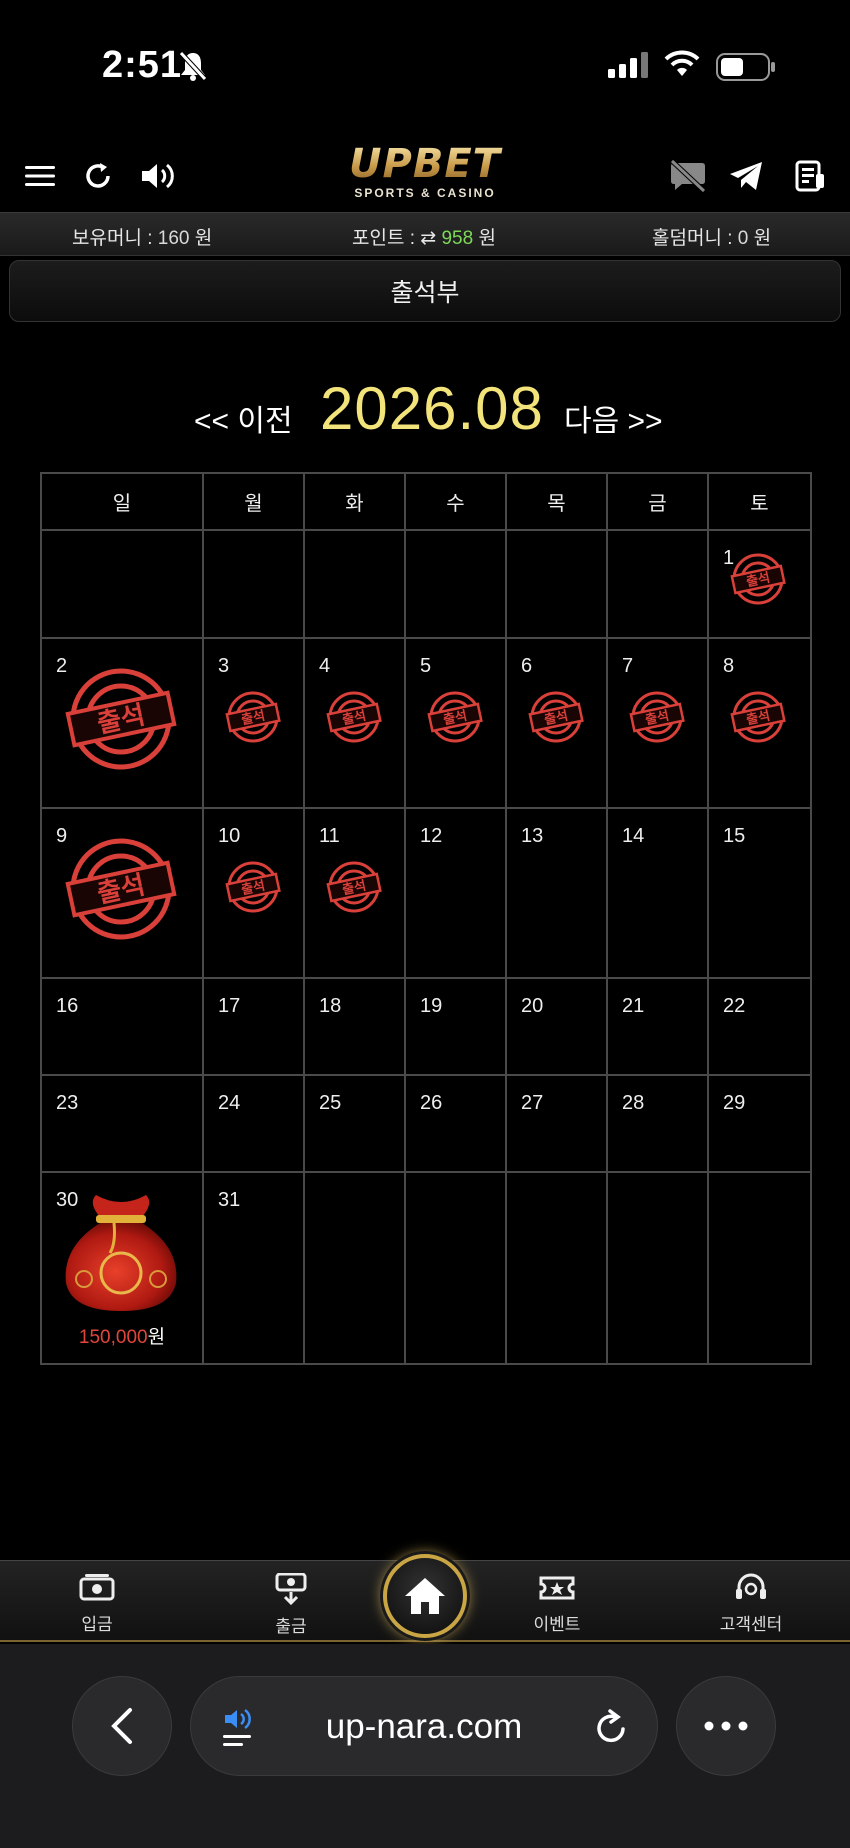 The height and width of the screenshot is (1848, 850). I want to click on chat-off-icon, so click(688, 176).